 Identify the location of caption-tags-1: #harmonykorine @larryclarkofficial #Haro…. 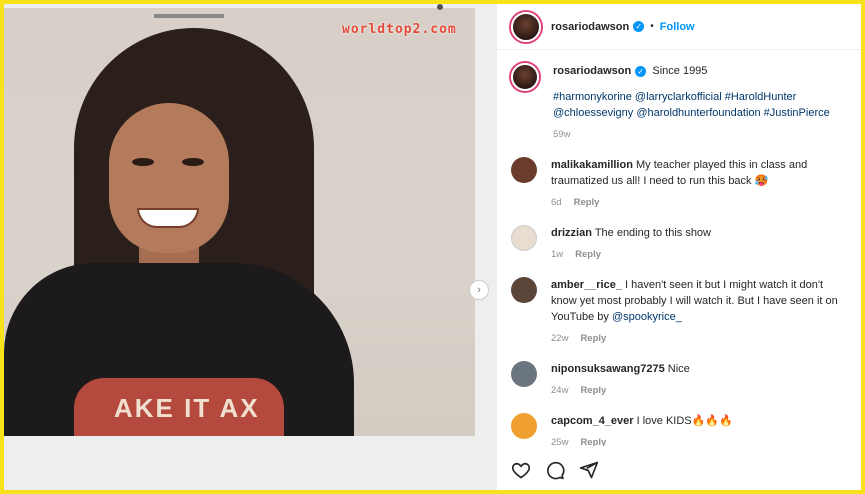
(702, 97).